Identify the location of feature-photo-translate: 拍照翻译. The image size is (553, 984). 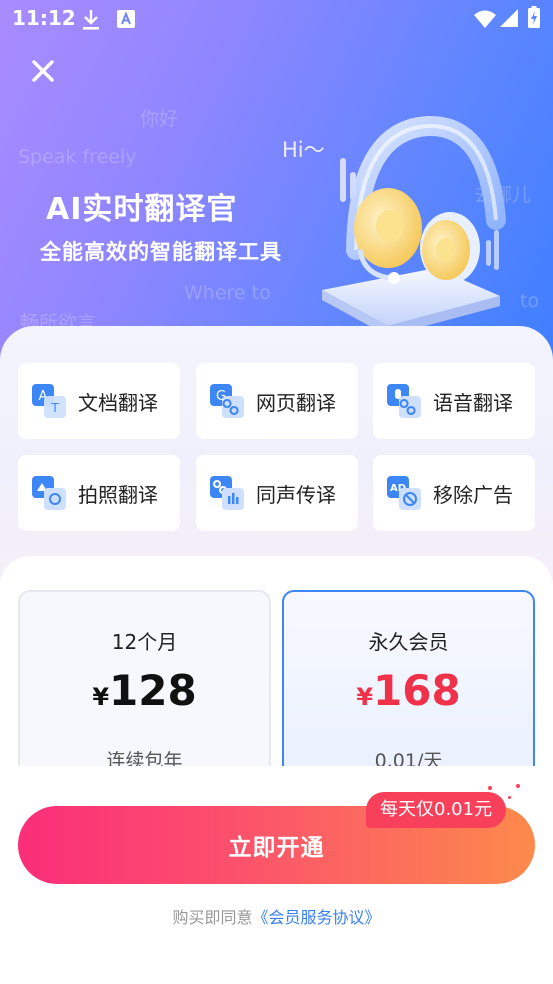
(99, 493).